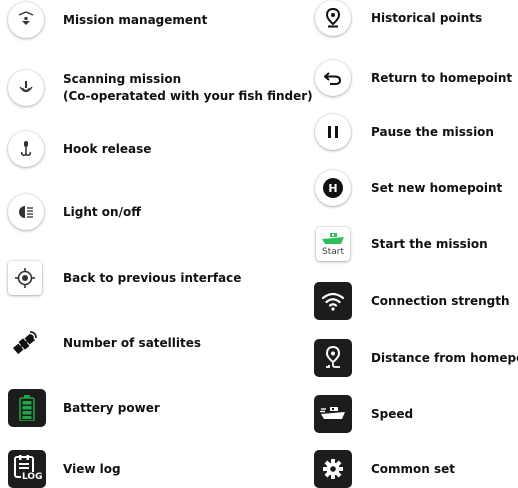 The image size is (518, 488). I want to click on legend-label: Connection strength, so click(440, 301).